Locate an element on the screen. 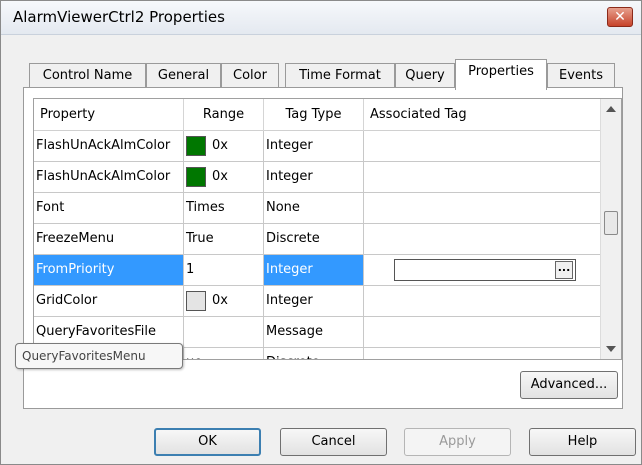  help-button: Help is located at coordinates (582, 442).